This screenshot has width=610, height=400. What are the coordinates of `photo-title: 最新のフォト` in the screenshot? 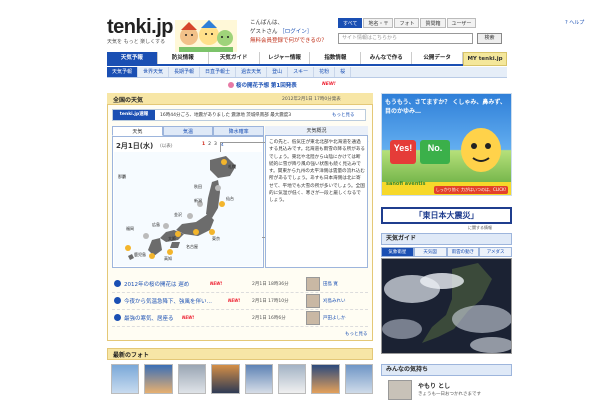 It's located at (131, 355).